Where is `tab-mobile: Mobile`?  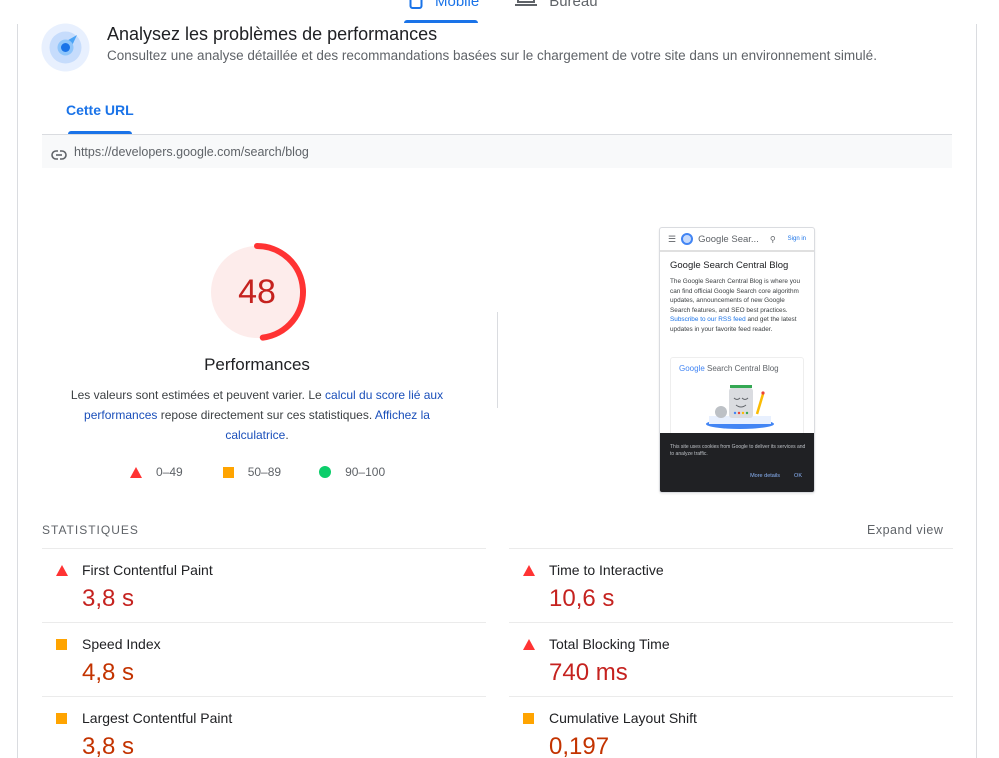 tab-mobile: Mobile is located at coordinates (444, 7).